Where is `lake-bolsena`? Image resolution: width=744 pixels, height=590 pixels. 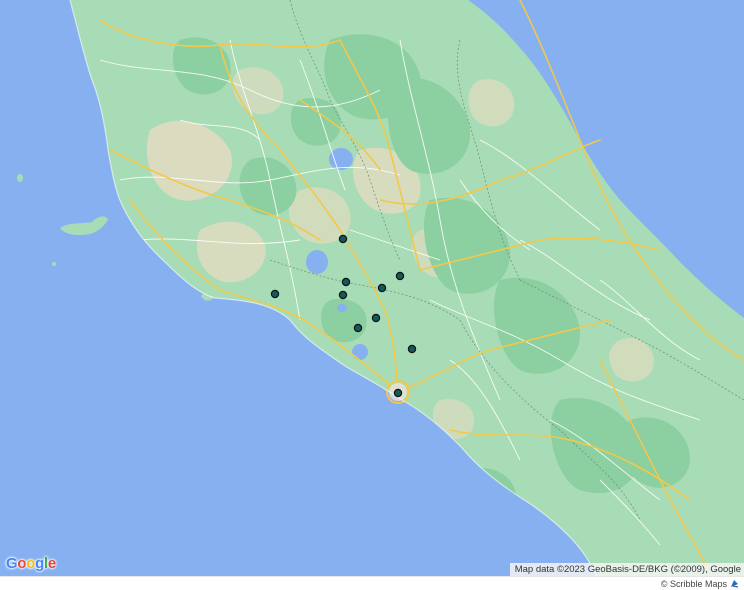
lake-bolsena is located at coordinates (317, 262).